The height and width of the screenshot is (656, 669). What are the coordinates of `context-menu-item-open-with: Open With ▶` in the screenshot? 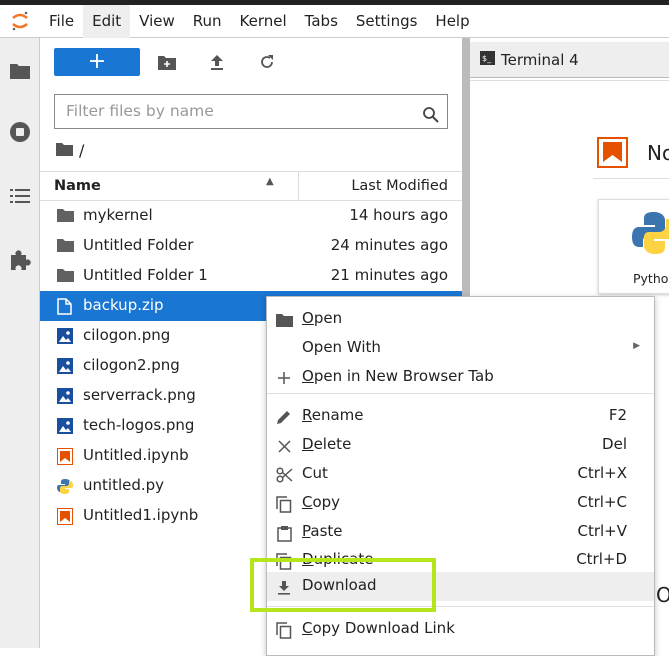 It's located at (460, 348).